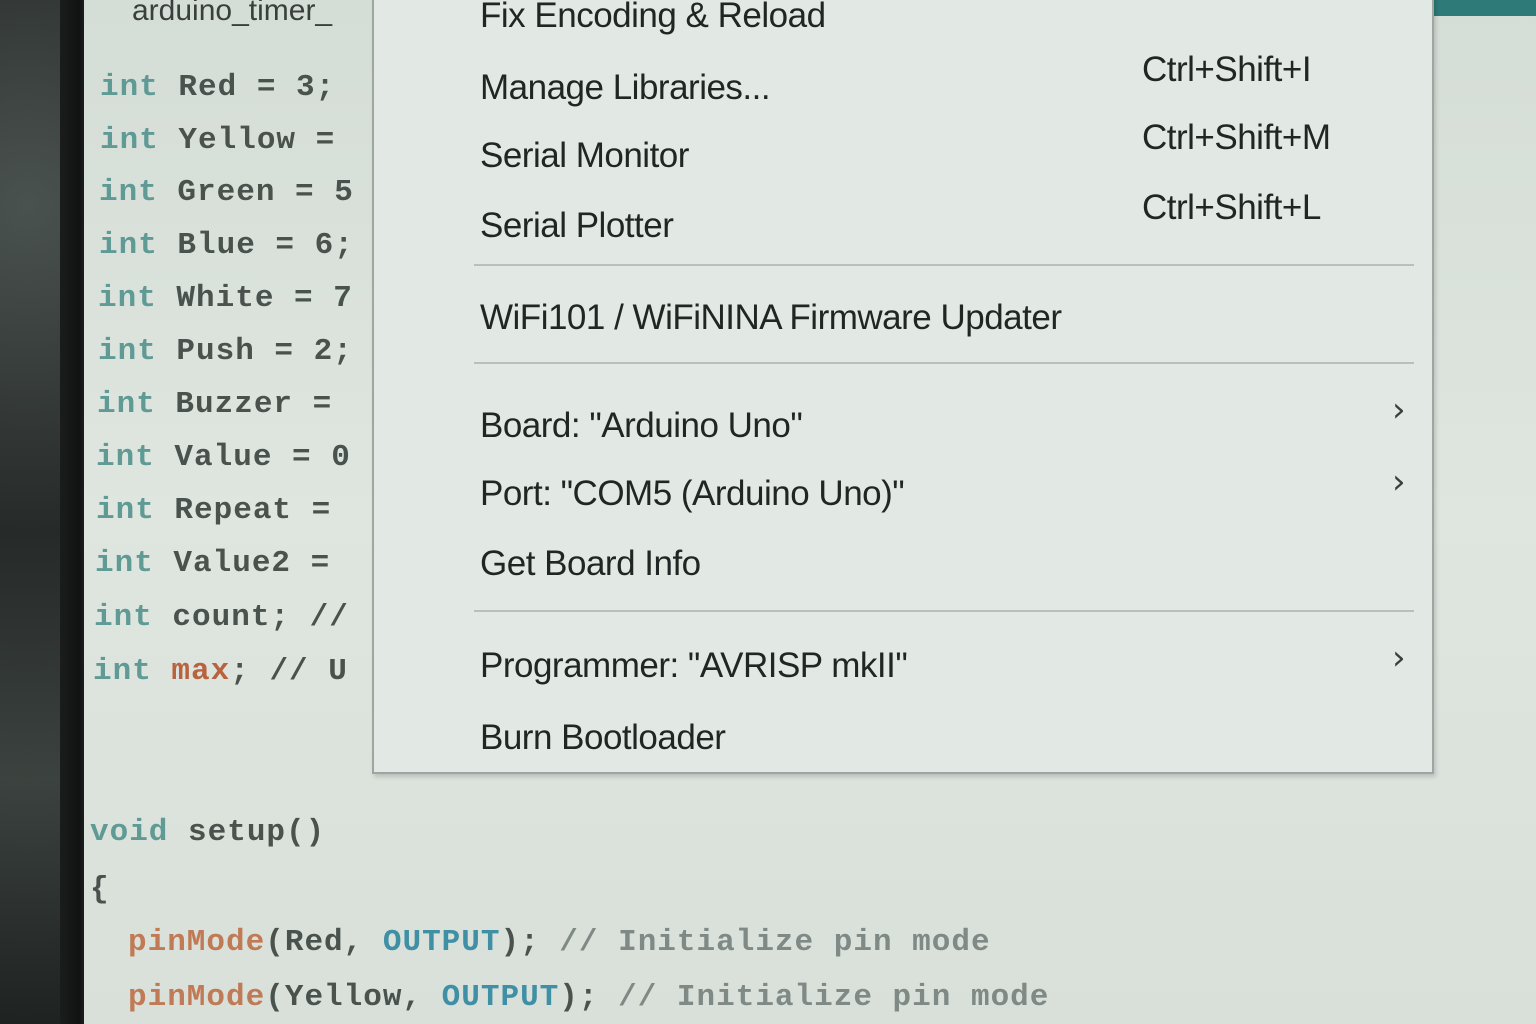 This screenshot has width=1536, height=1024. What do you see at coordinates (225, 351) in the screenshot?
I see `code-line: int Push = 2;` at bounding box center [225, 351].